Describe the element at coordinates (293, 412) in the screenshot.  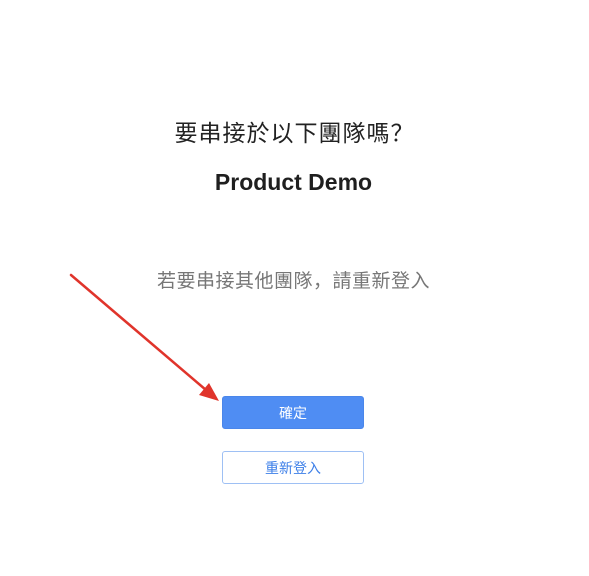
I see `confirm-button: 確定` at that location.